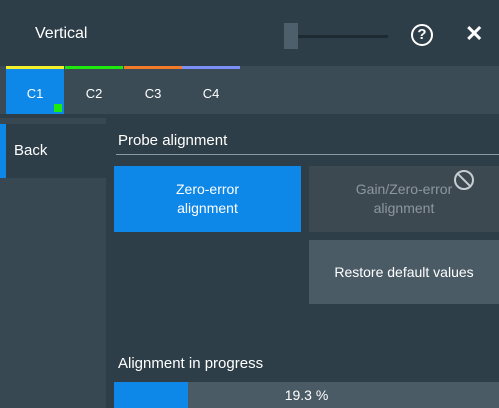 Image resolution: width=499 pixels, height=408 pixels. I want to click on disabled-icon, so click(464, 180).